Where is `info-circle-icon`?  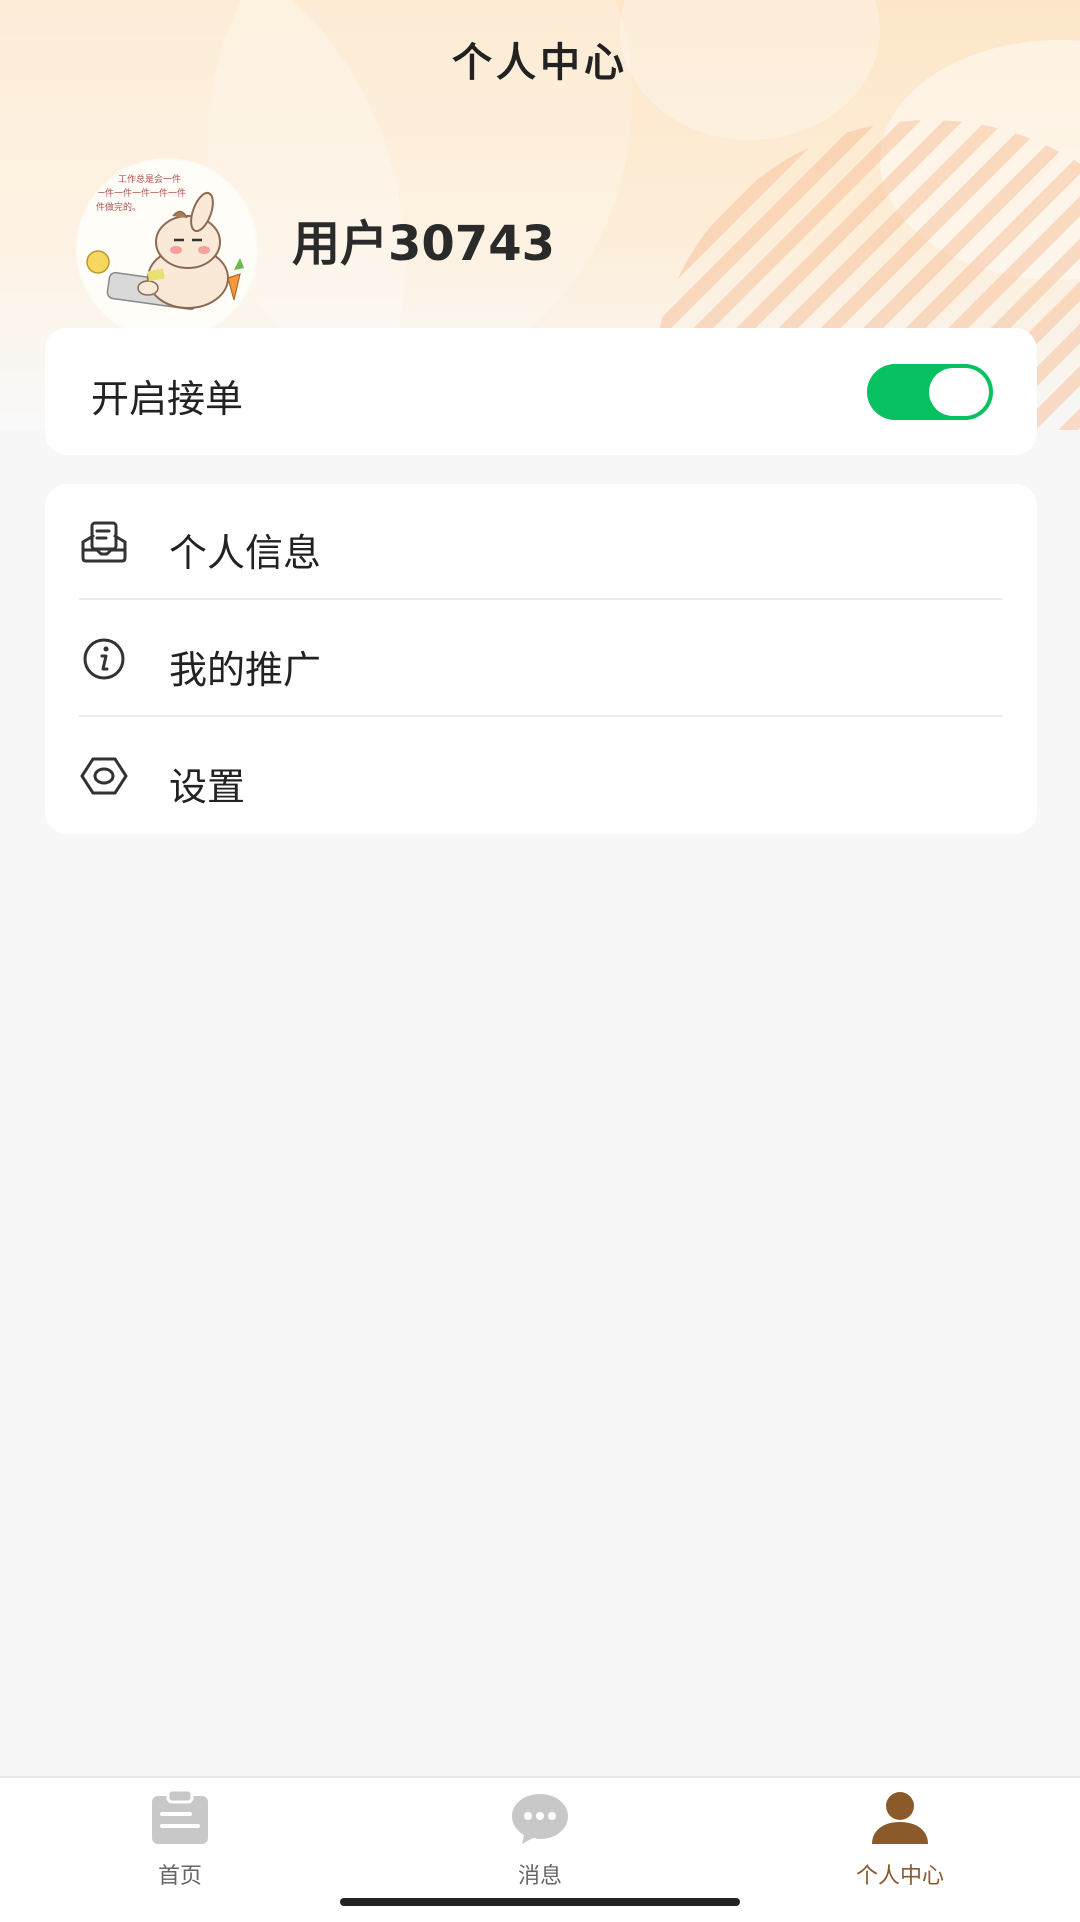
info-circle-icon is located at coordinates (104, 659).